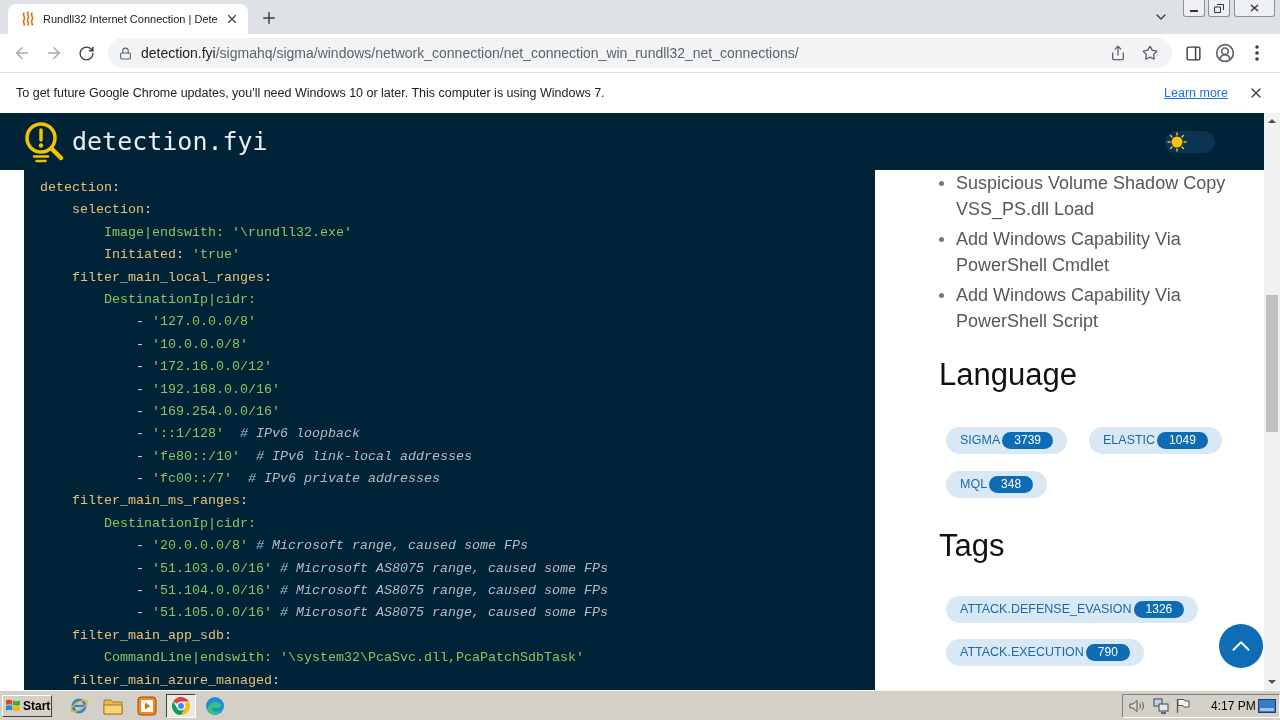  Describe the element at coordinates (1096, 252) in the screenshot. I see `related-rule-link: Add Windows Capability Via PowerShell Cmdlet` at that location.